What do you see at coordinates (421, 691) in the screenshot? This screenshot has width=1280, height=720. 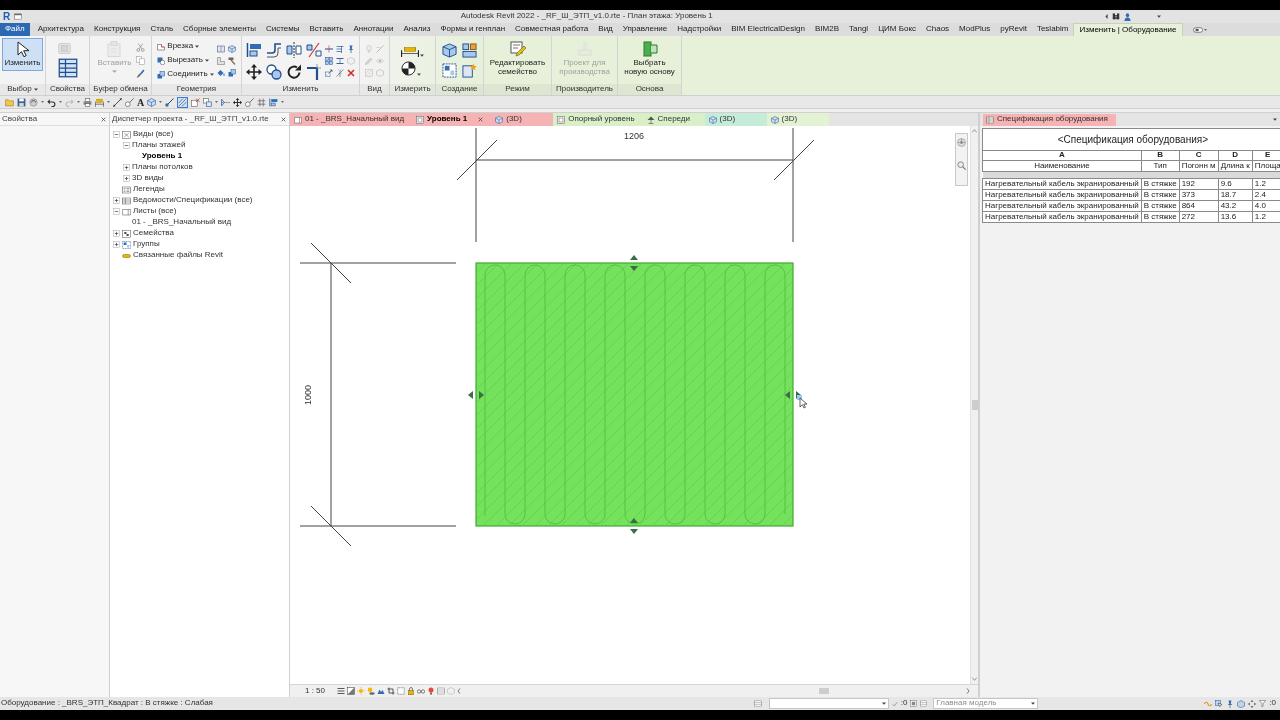 I see `glasses-icon` at bounding box center [421, 691].